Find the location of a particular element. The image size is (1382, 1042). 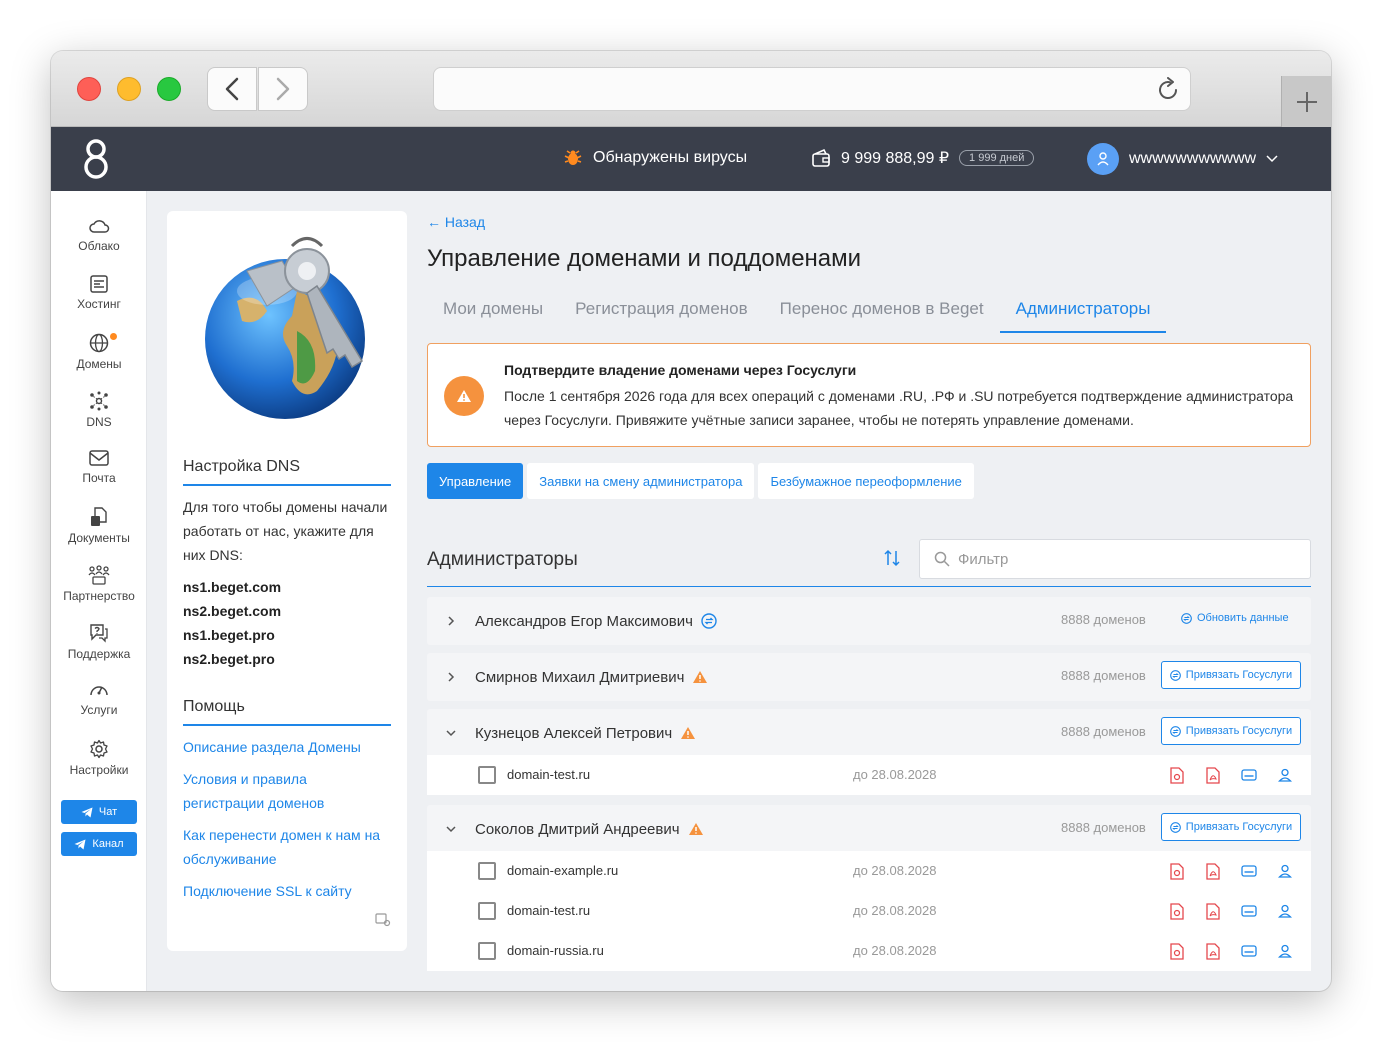

chevron-left-icon is located at coordinates (232, 89).